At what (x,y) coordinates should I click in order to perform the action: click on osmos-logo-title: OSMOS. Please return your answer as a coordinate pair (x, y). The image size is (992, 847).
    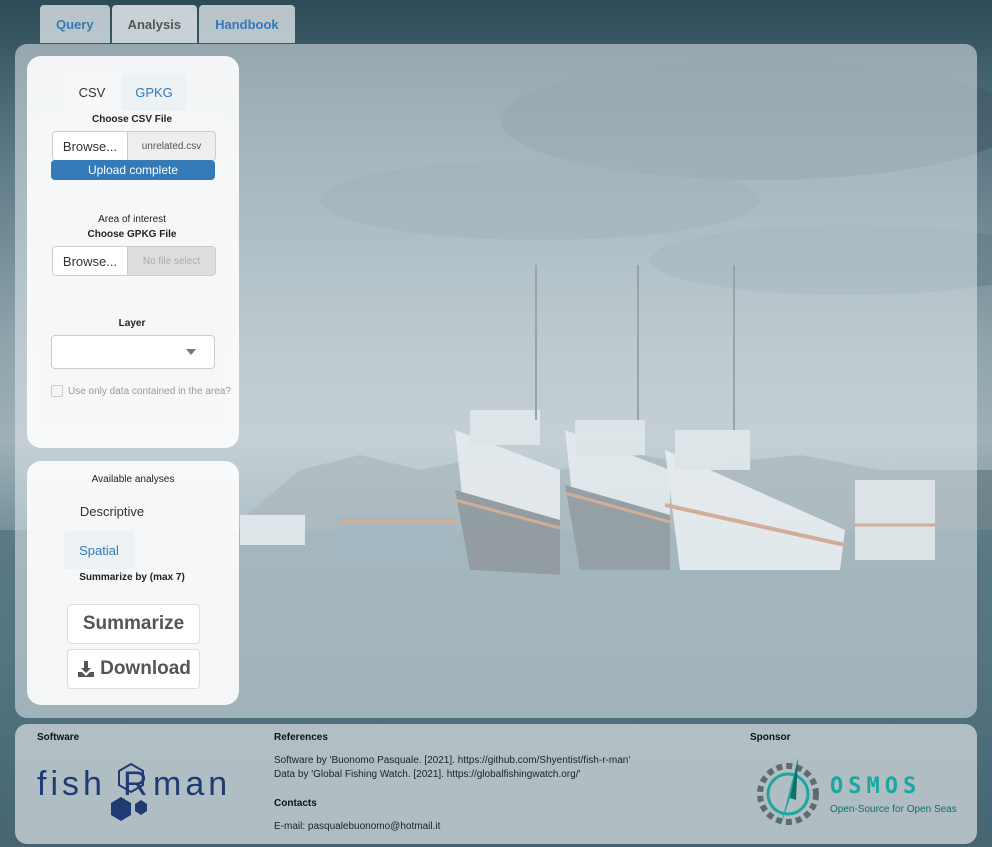
    Looking at the image, I should click on (876, 786).